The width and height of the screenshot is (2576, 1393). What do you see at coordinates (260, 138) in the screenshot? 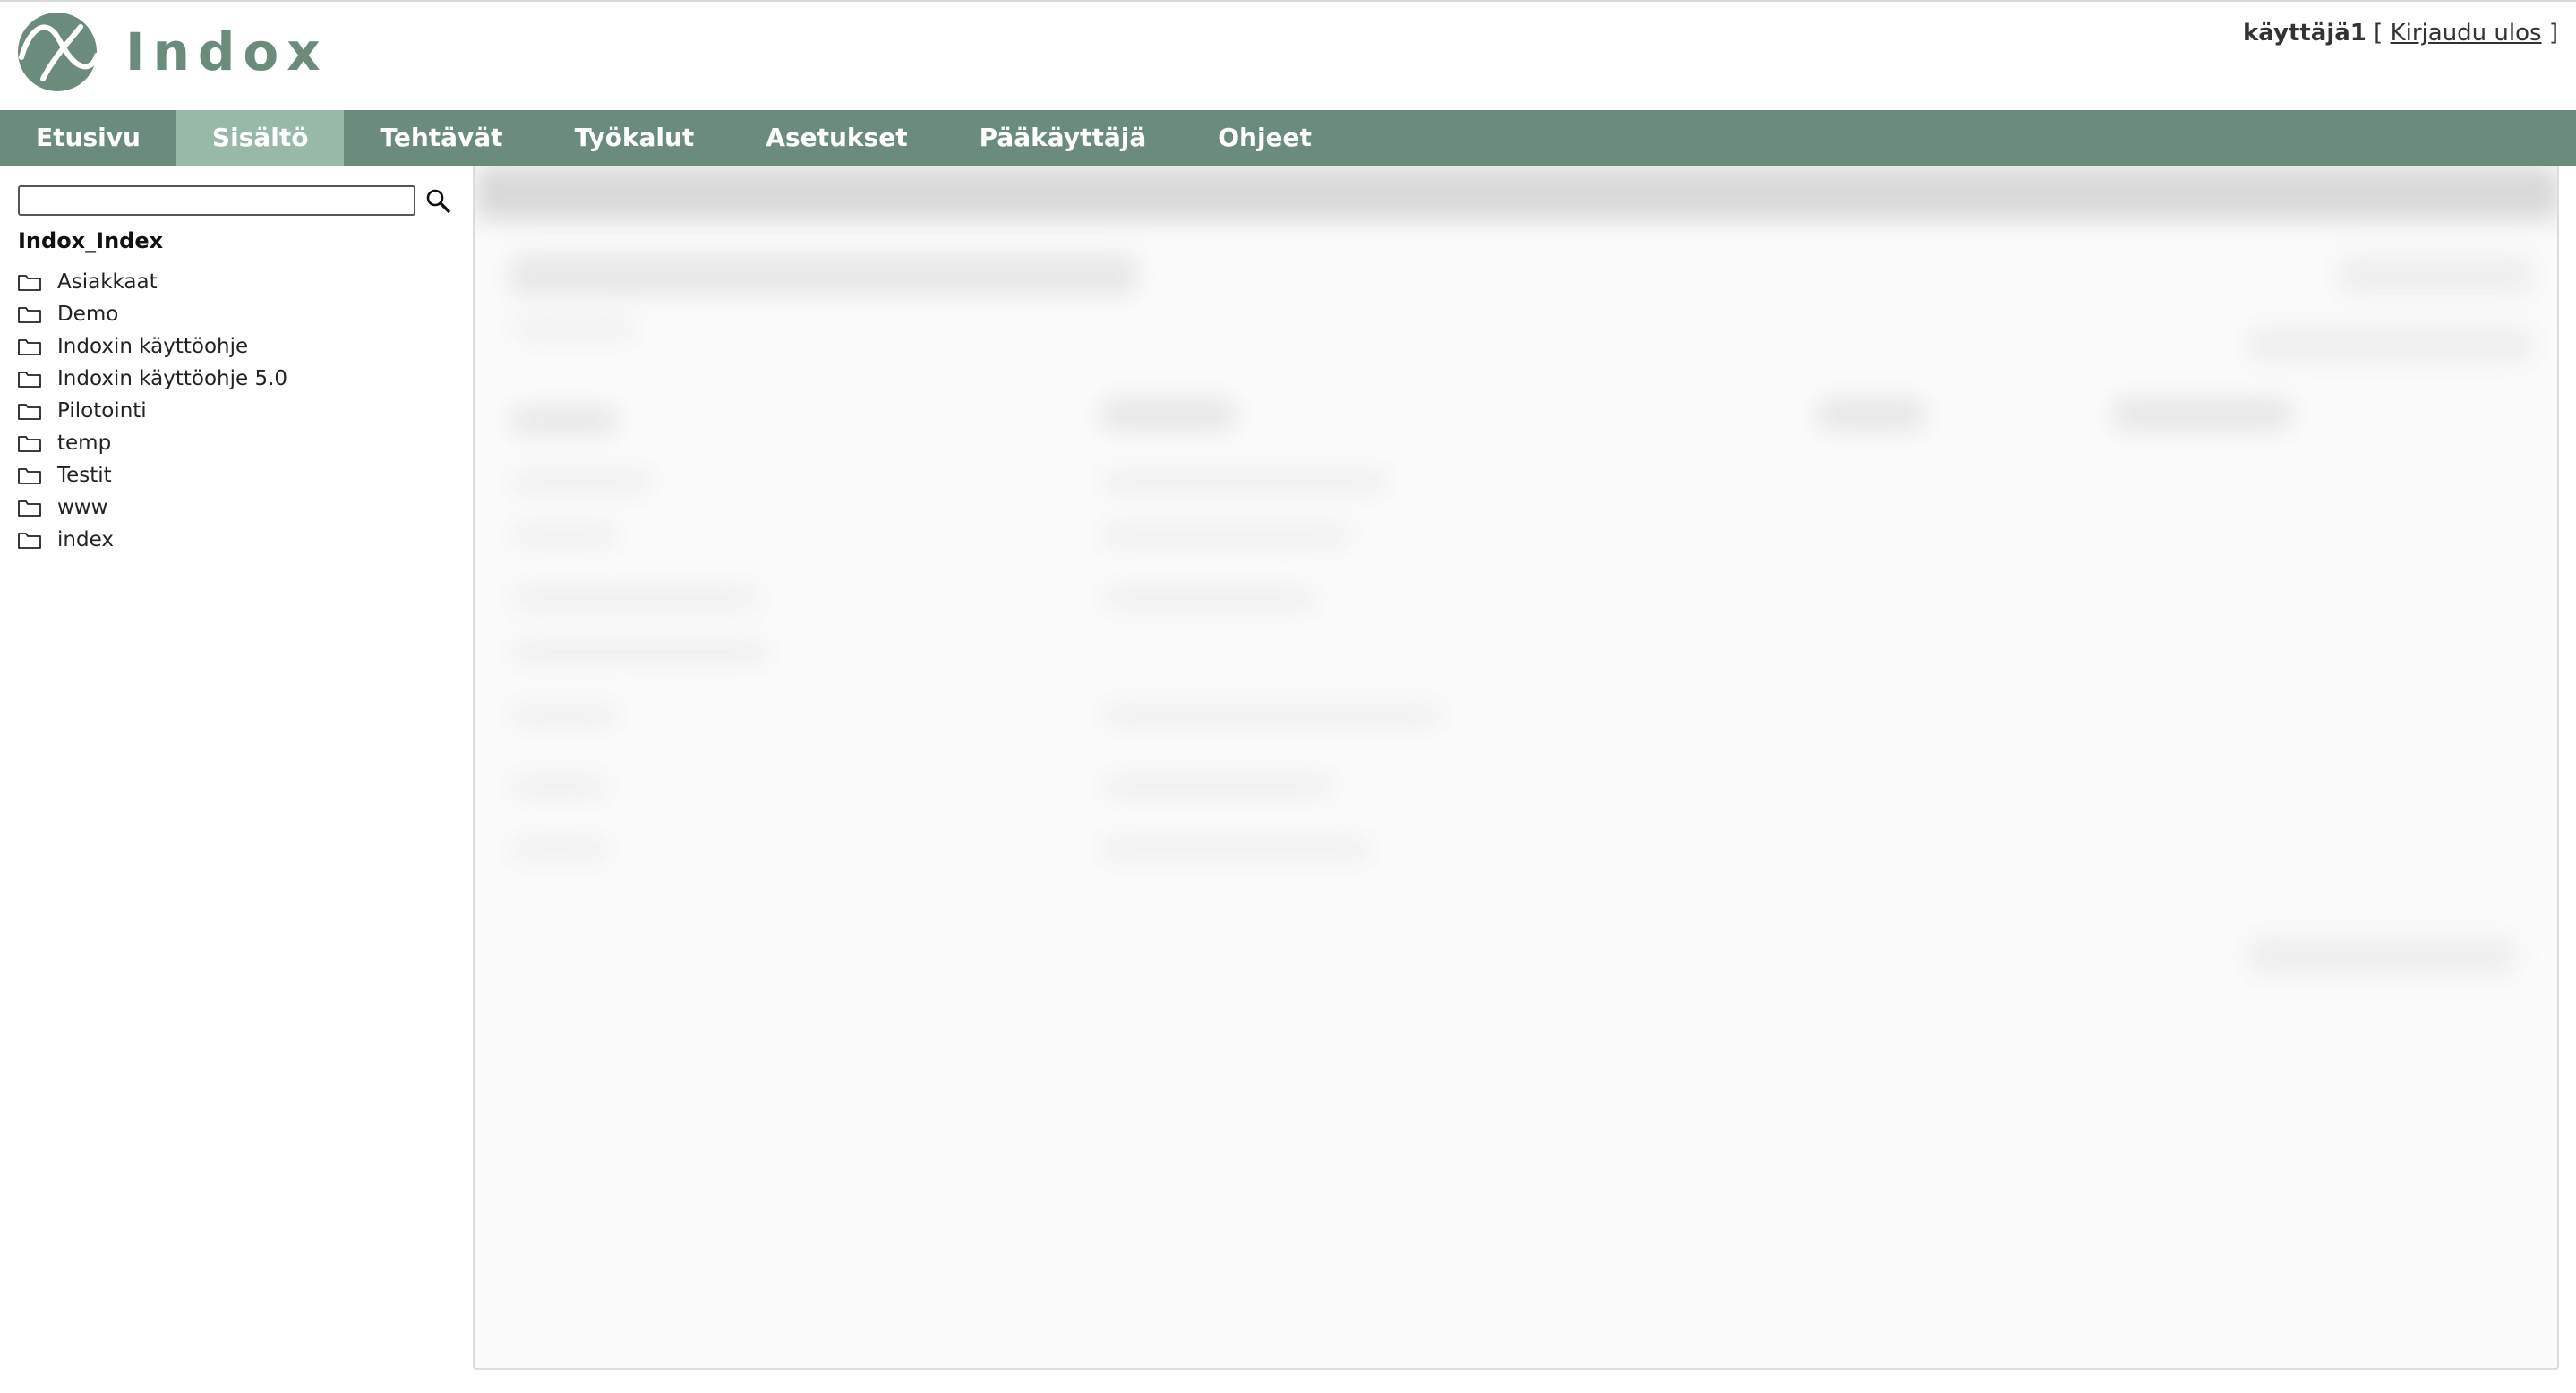
I see `nav-item-sisalto: Sisältö` at bounding box center [260, 138].